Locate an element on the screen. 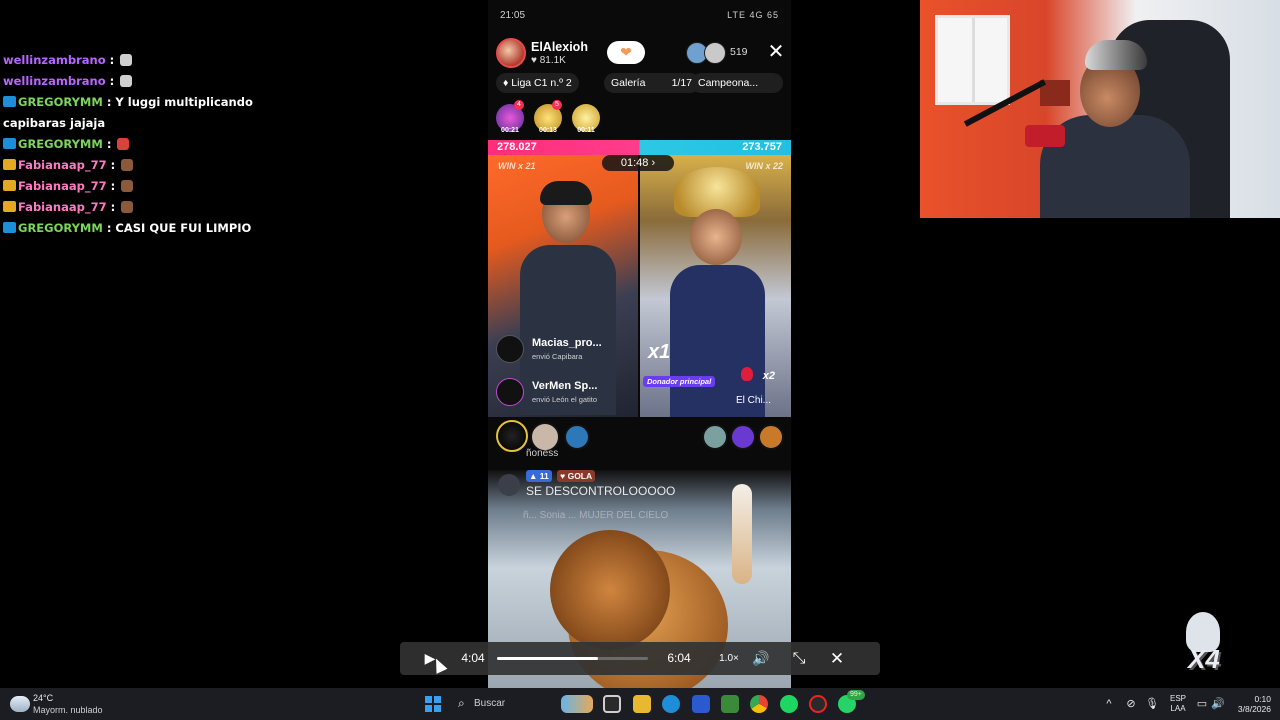 The image size is (1280, 720). battle-timer-value: 01:48 is located at coordinates (634, 163).